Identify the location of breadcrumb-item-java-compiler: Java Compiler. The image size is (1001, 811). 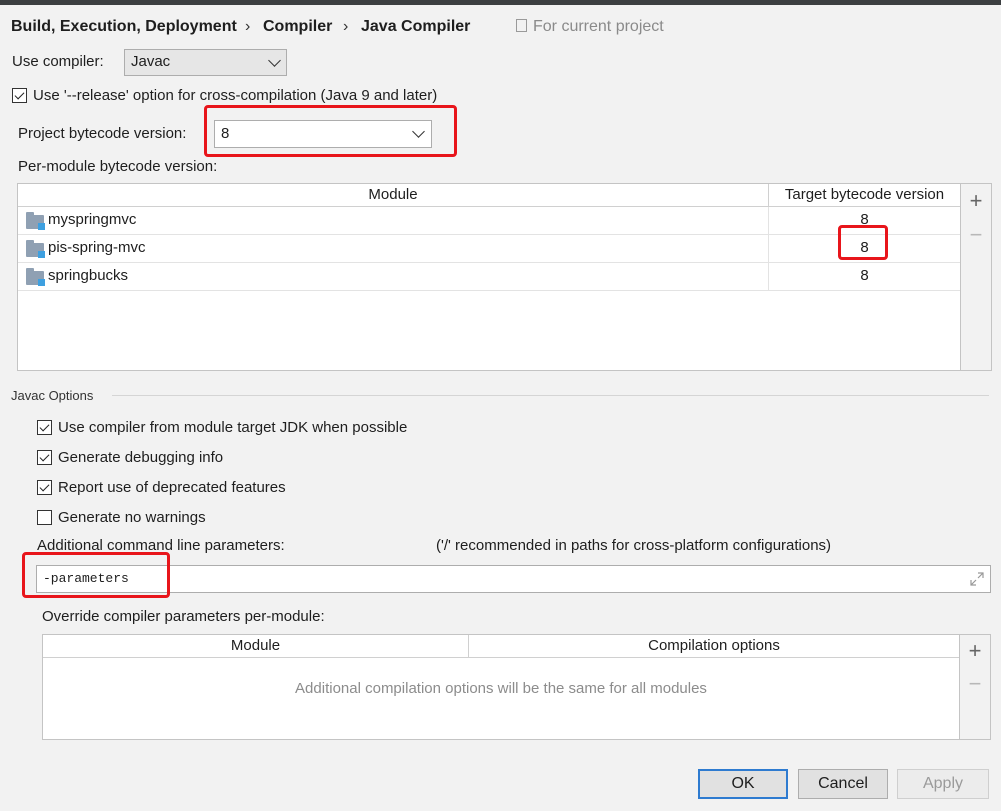
(416, 26).